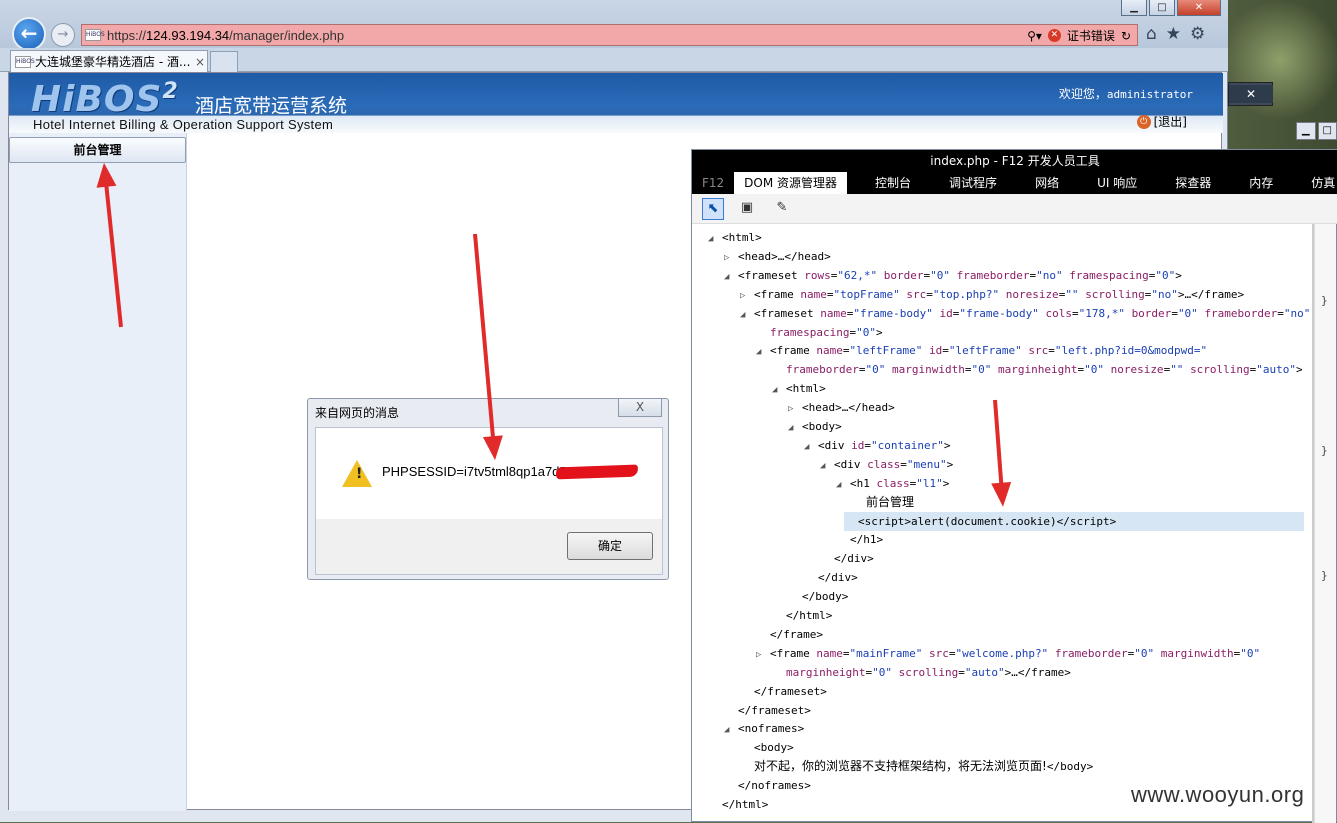  I want to click on browser-icons: ⌂ ★ ⚙, so click(1175, 34).